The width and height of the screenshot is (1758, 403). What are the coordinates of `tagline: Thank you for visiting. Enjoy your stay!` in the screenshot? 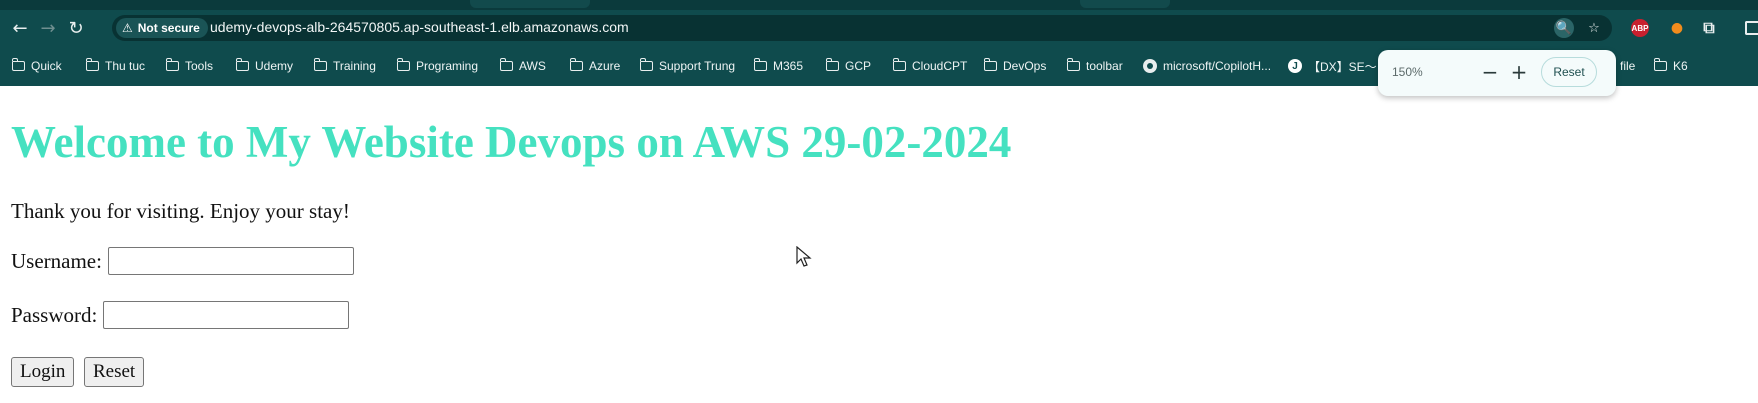 It's located at (180, 211).